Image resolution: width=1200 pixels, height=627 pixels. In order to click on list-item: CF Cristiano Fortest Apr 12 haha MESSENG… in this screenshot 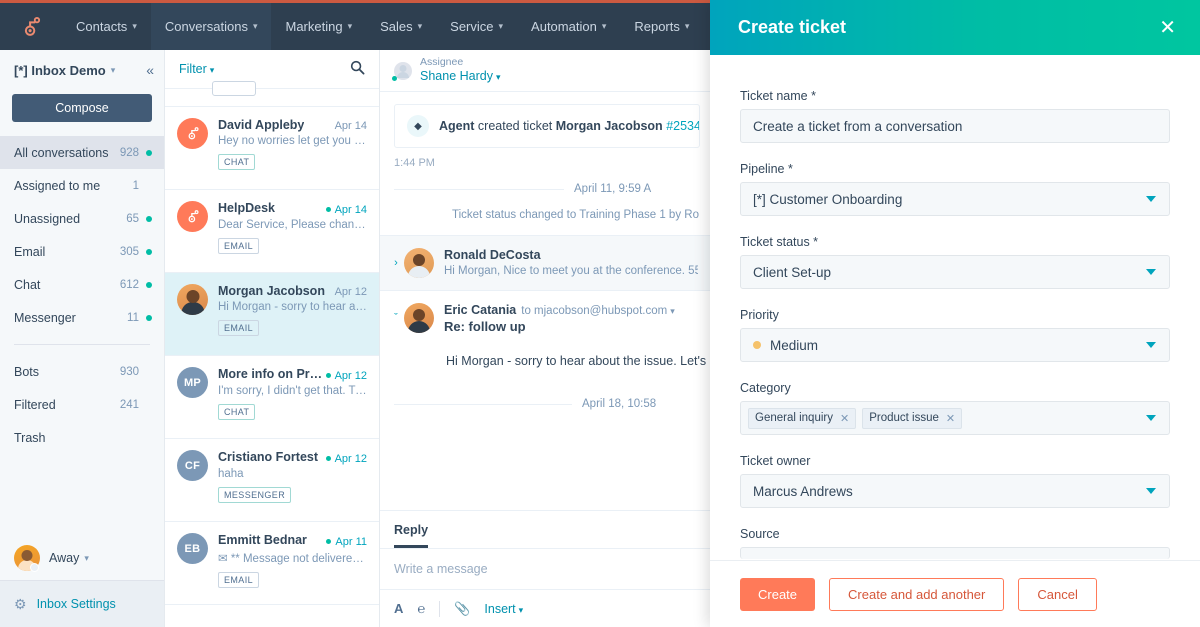, I will do `click(272, 480)`.